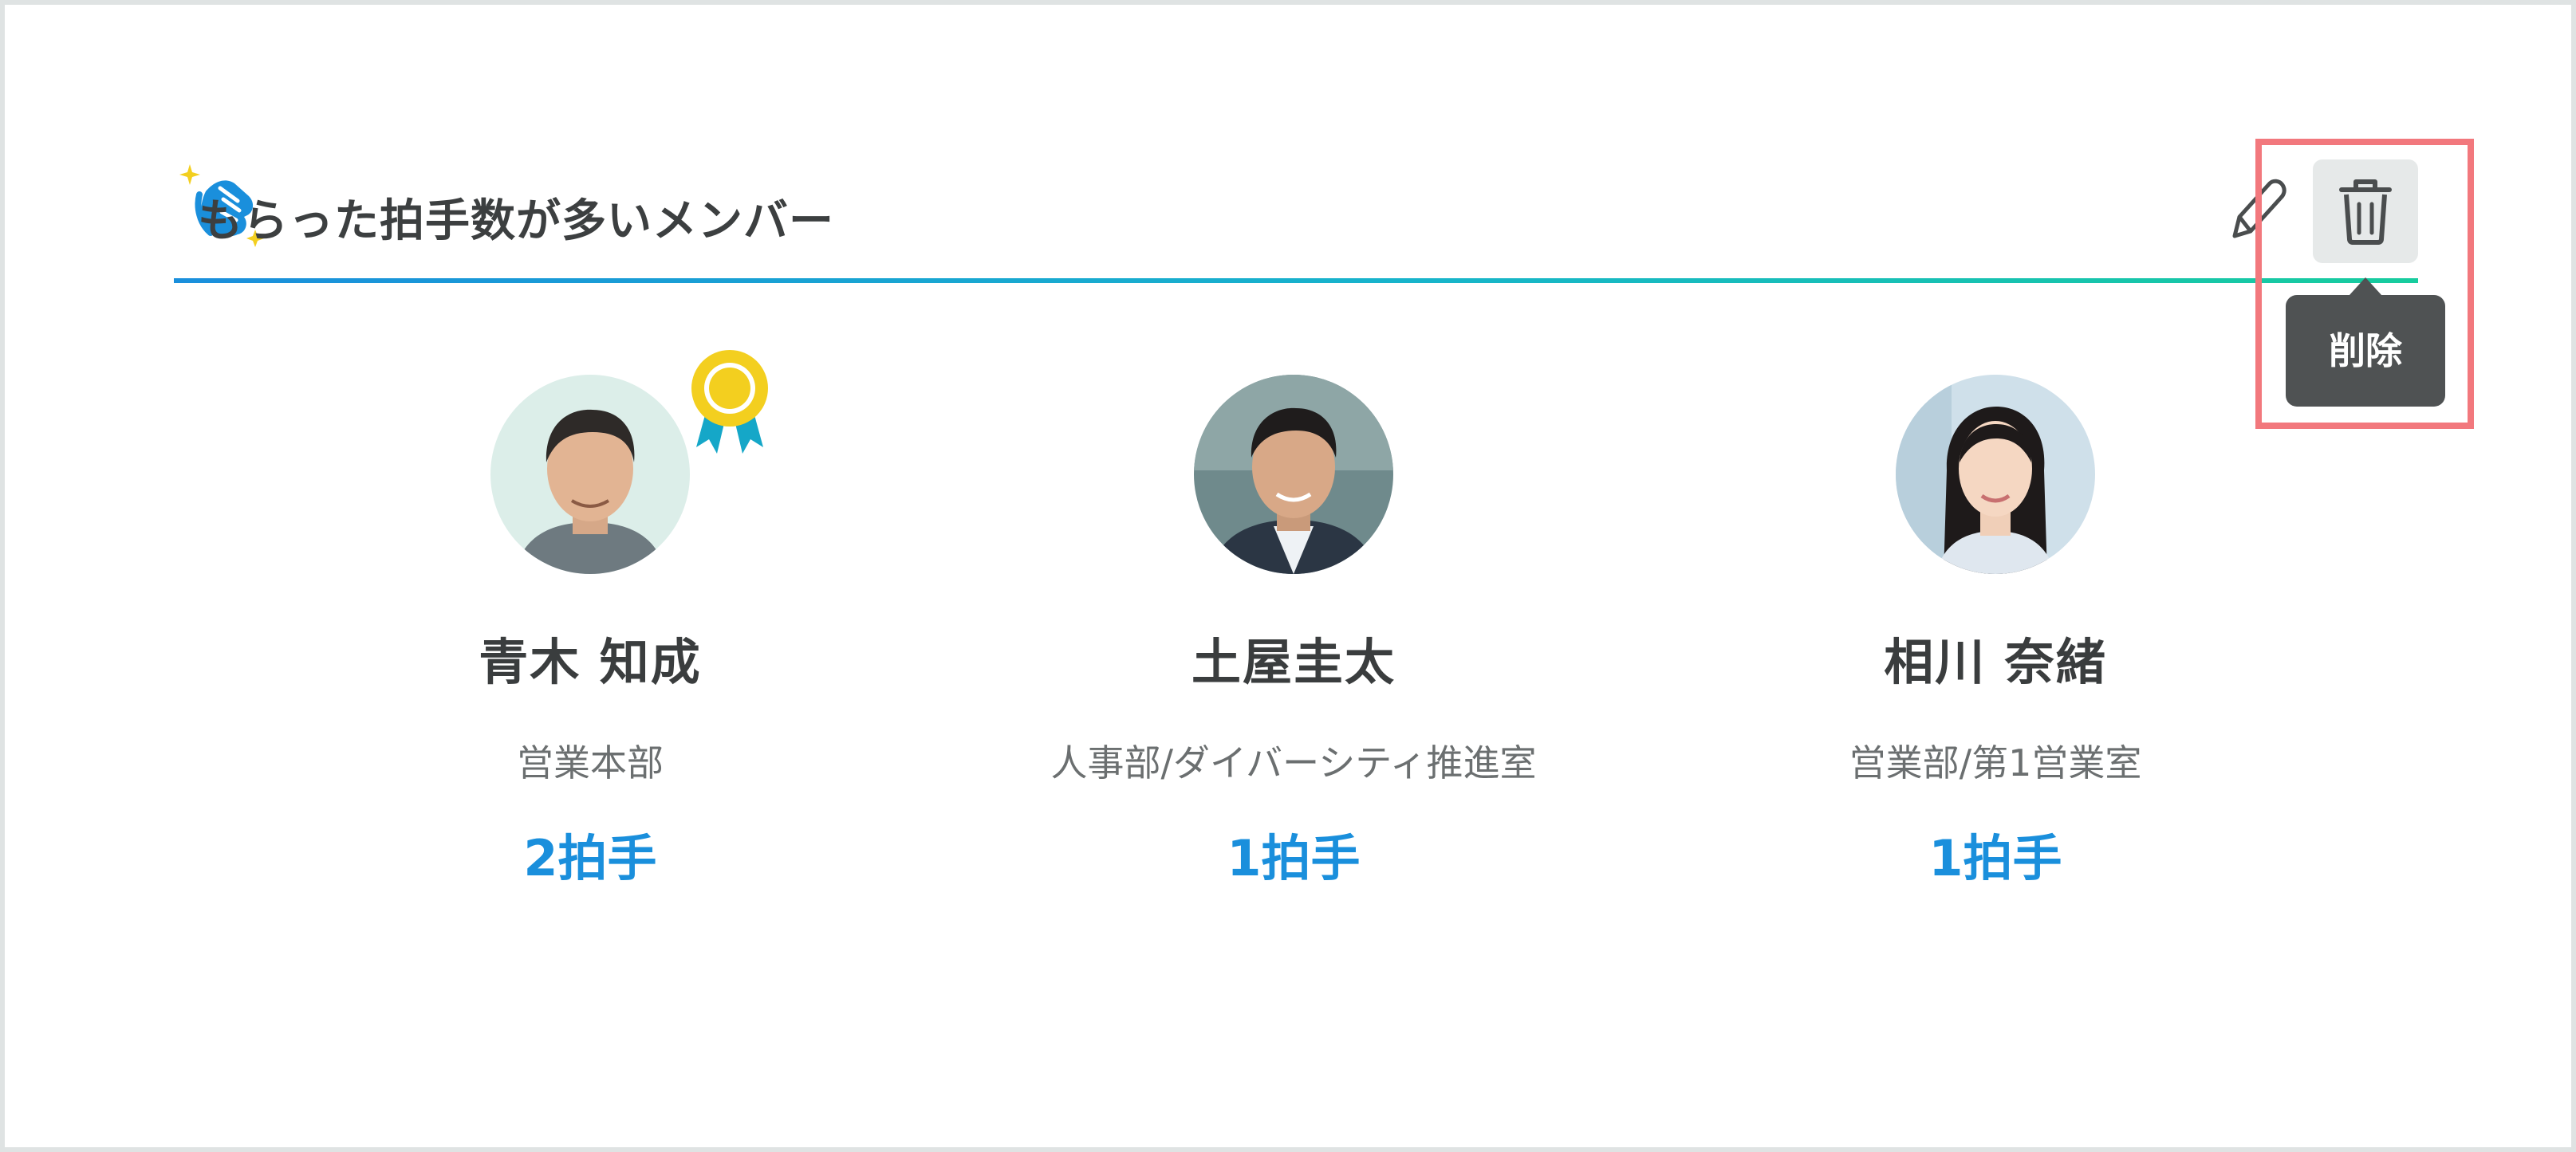 This screenshot has height=1152, width=2576. What do you see at coordinates (1995, 632) in the screenshot?
I see `member-card: 相川 奈緒 営業部/第1営業室 1拍手` at bounding box center [1995, 632].